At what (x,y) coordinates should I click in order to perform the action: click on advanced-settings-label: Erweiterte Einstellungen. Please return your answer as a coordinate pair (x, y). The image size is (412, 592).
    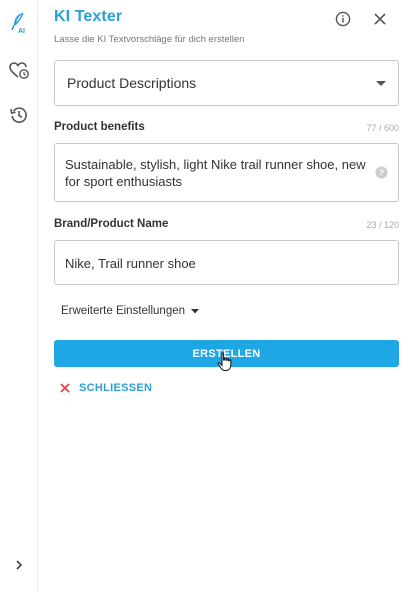
    Looking at the image, I should click on (123, 311).